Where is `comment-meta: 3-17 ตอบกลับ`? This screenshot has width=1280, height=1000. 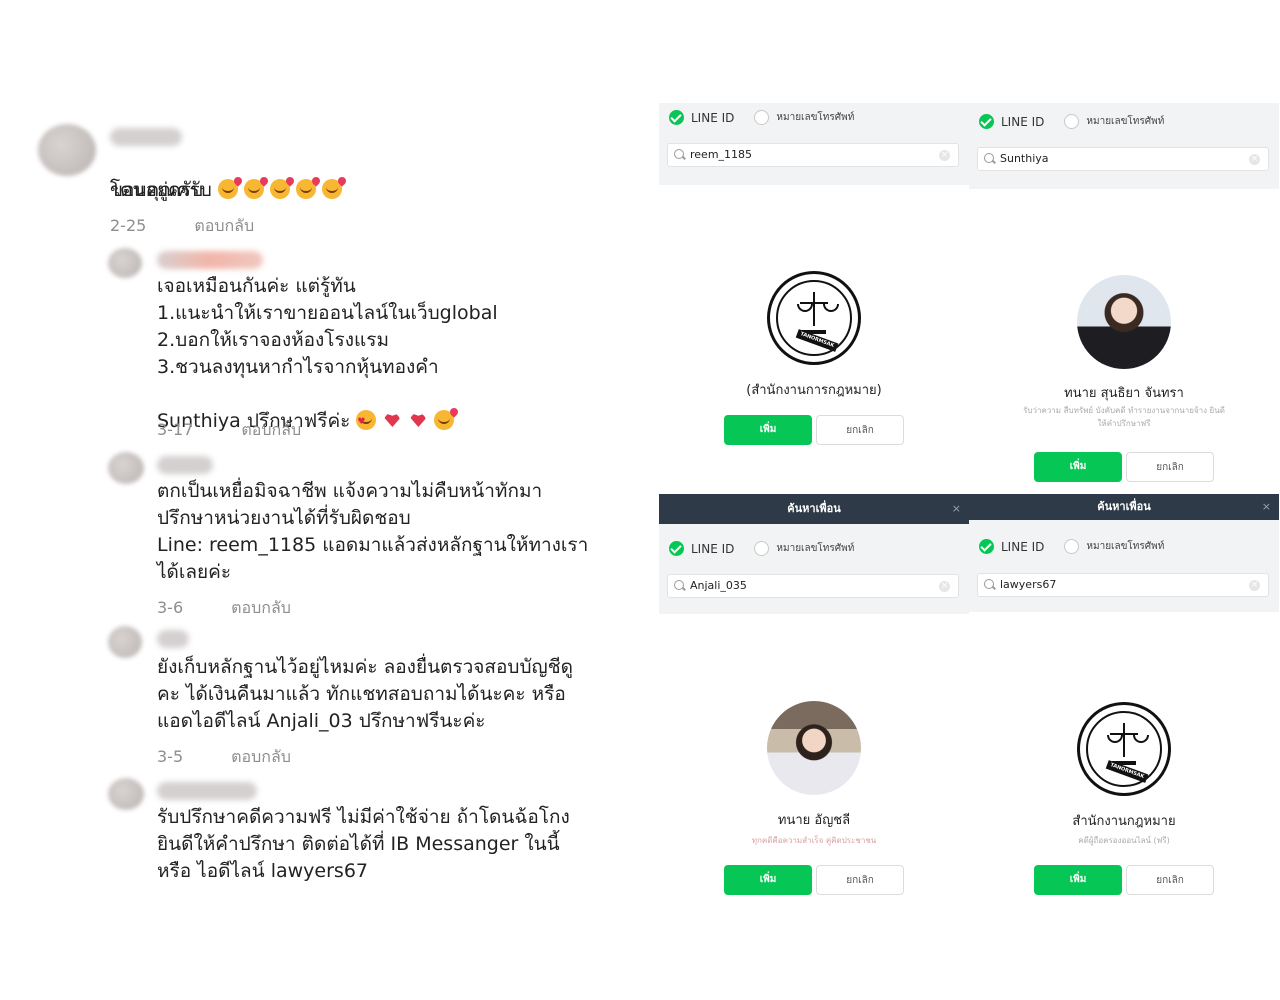 comment-meta: 3-17 ตอบกลับ is located at coordinates (229, 430).